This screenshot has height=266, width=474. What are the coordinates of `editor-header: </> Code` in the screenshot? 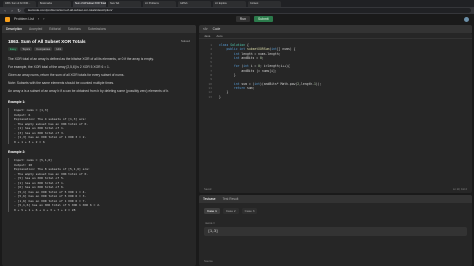 It's located at (335, 29).